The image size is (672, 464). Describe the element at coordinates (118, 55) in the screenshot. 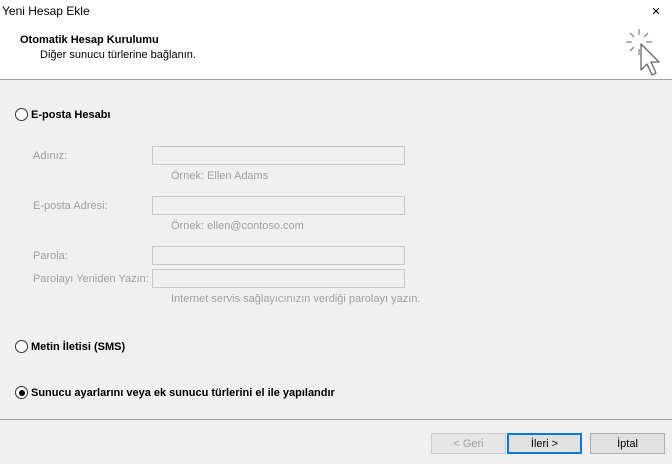

I see `header-subtitle: Diğer sunucu türlerine bağlanın.` at that location.